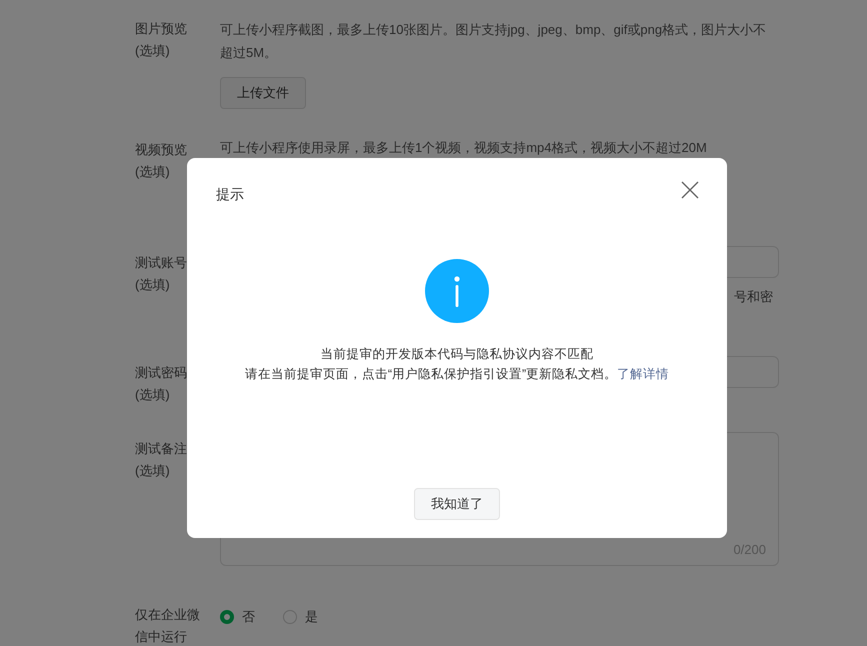  Describe the element at coordinates (161, 29) in the screenshot. I see `field-label: 图片预览` at that location.